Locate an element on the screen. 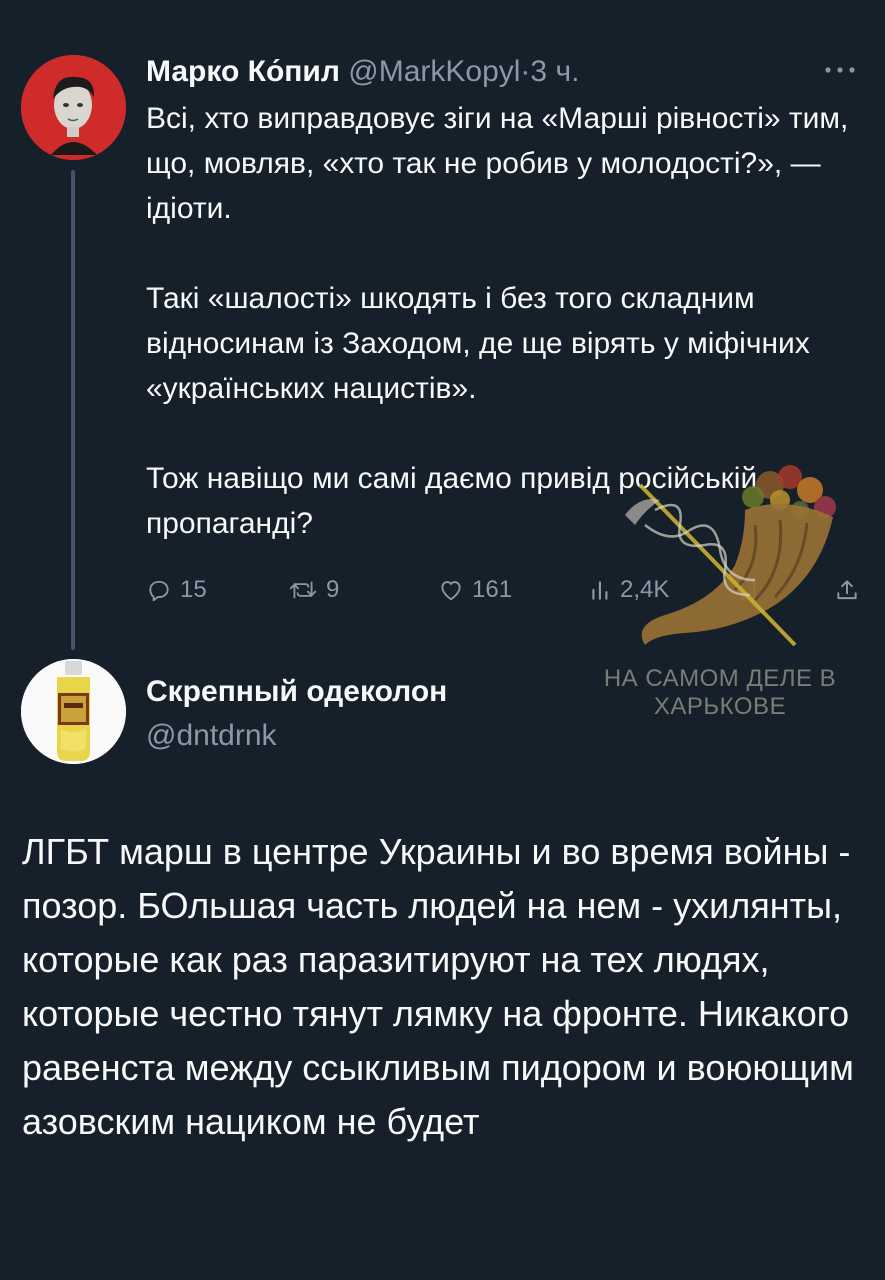 The width and height of the screenshot is (885, 1280). like-button: 161 is located at coordinates (475, 590).